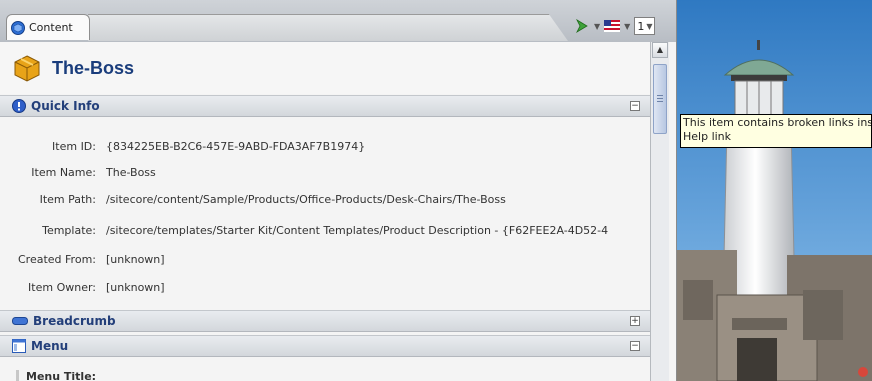 This screenshot has width=872, height=381. I want to click on version-selector: 1 ▼, so click(645, 26).